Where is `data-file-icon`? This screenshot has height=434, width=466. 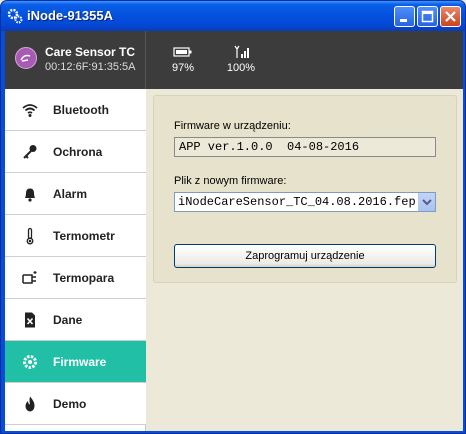 data-file-icon is located at coordinates (30, 320).